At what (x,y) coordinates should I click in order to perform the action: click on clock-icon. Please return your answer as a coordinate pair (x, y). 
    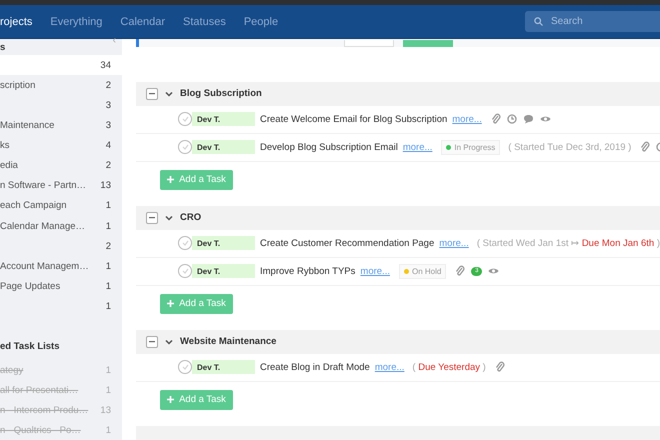
    Looking at the image, I should click on (511, 119).